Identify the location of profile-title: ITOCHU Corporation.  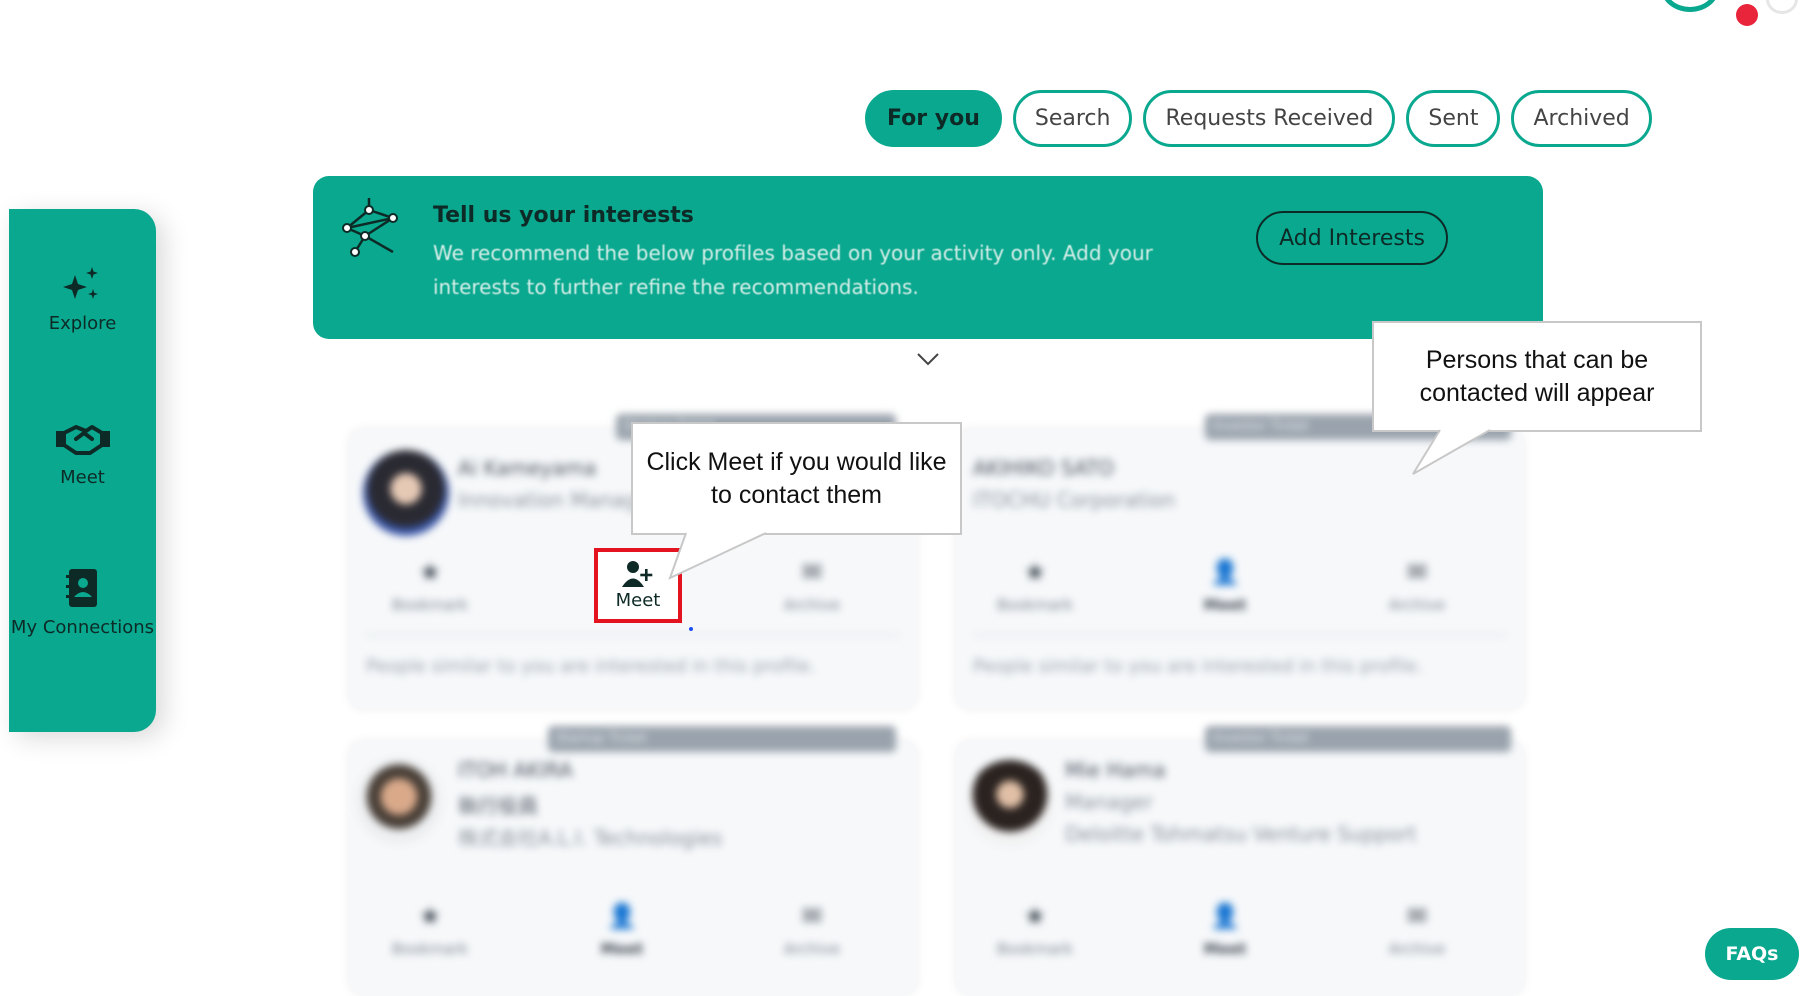
(1074, 500).